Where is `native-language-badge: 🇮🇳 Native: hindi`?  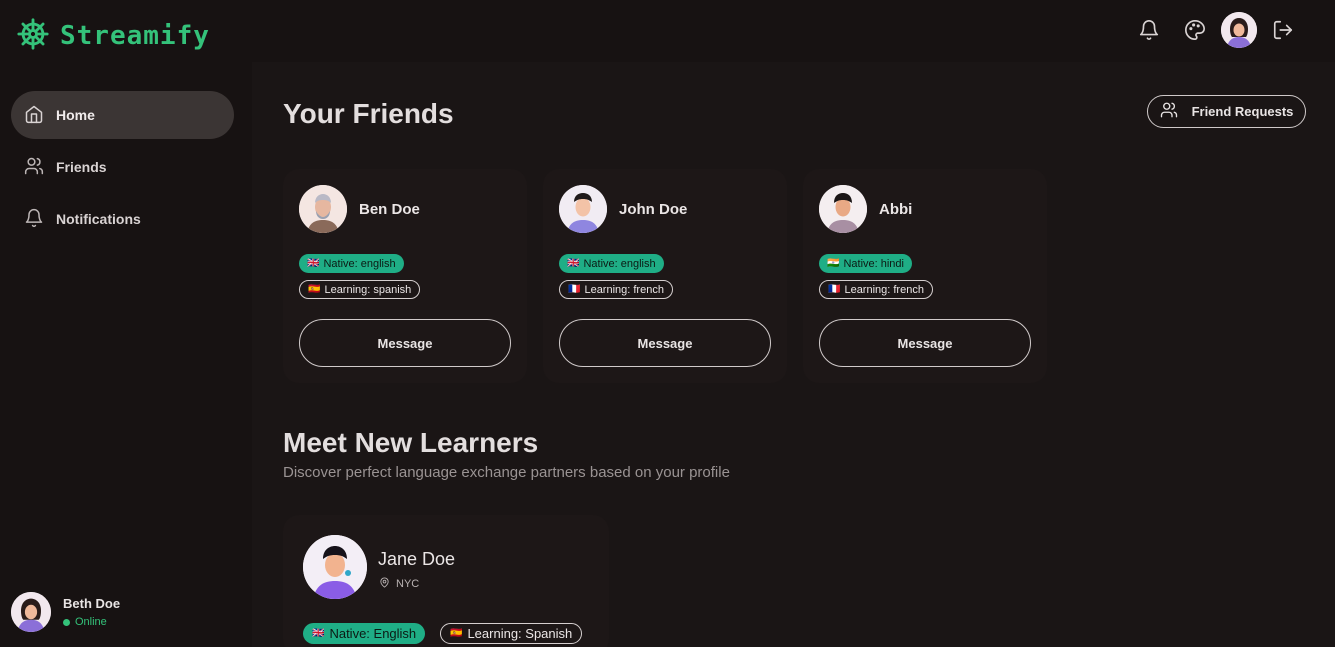
native-language-badge: 🇮🇳 Native: hindi is located at coordinates (865, 263).